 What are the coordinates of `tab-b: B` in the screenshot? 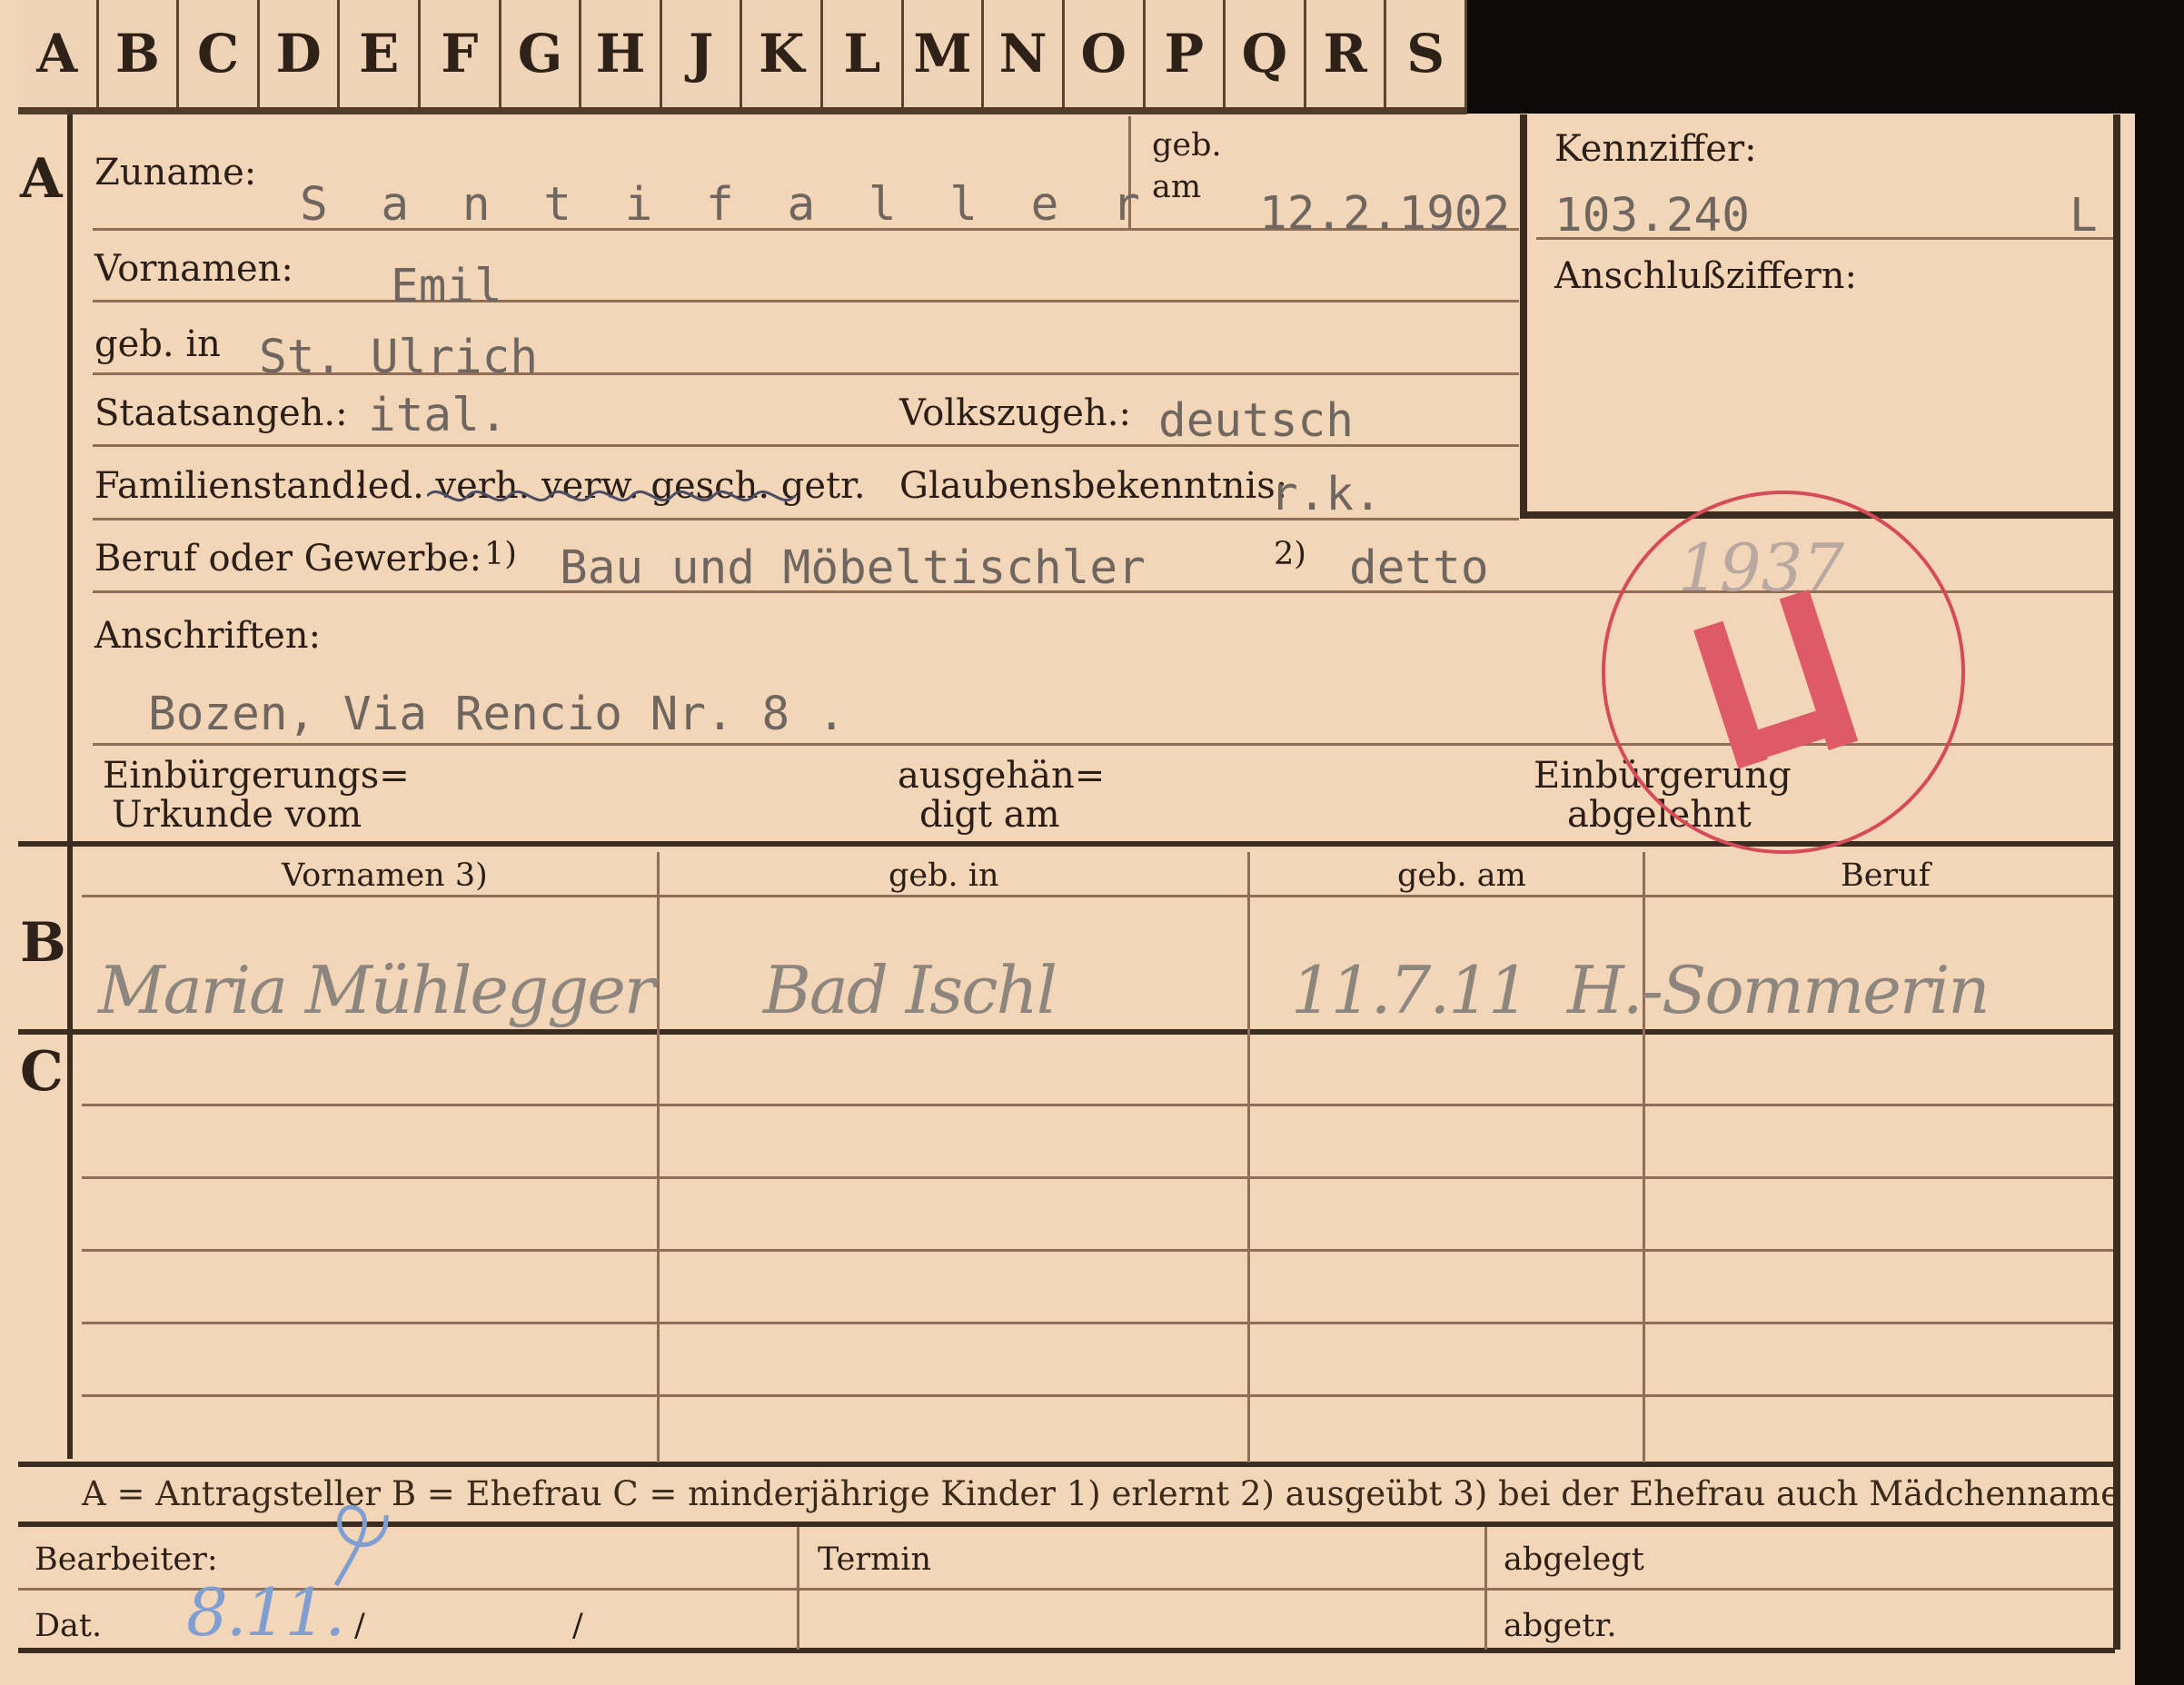 It's located at (139, 53).